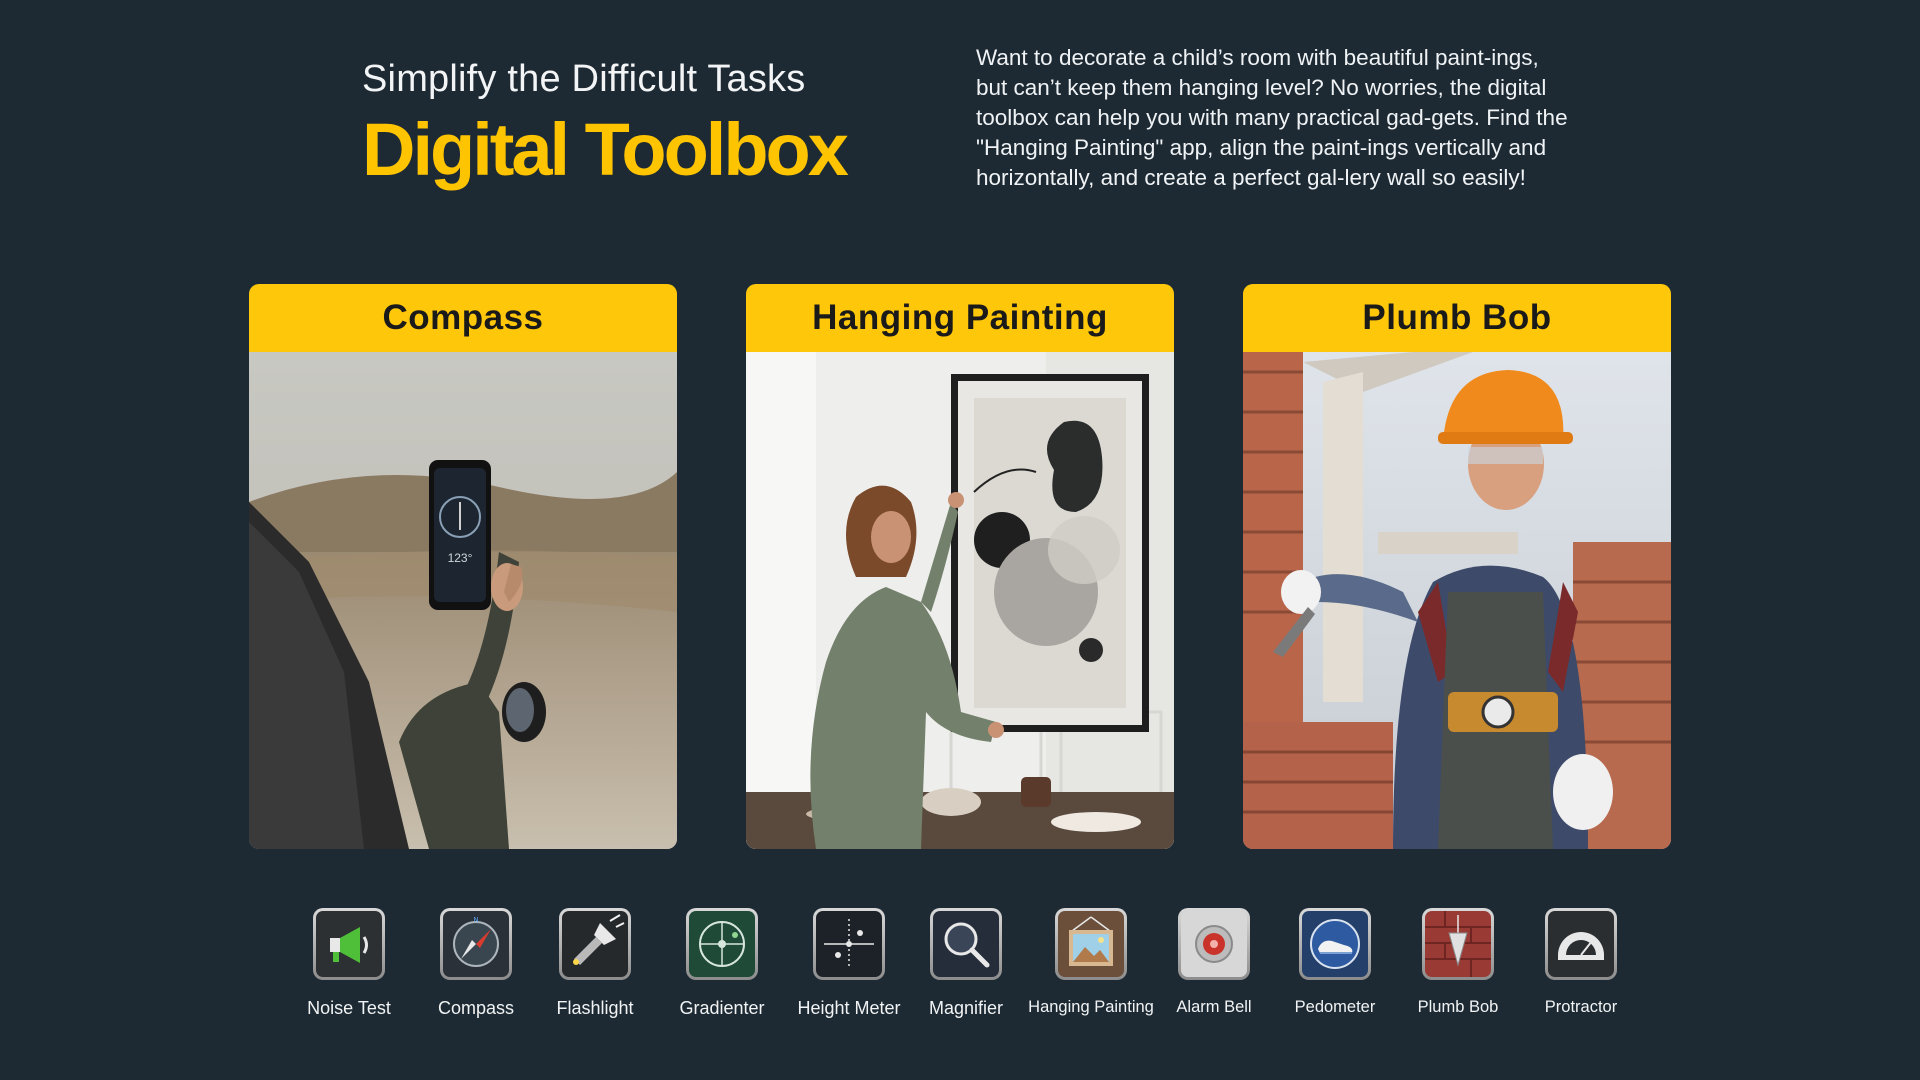  I want to click on tool-flashlight: Flashlight, so click(595, 963).